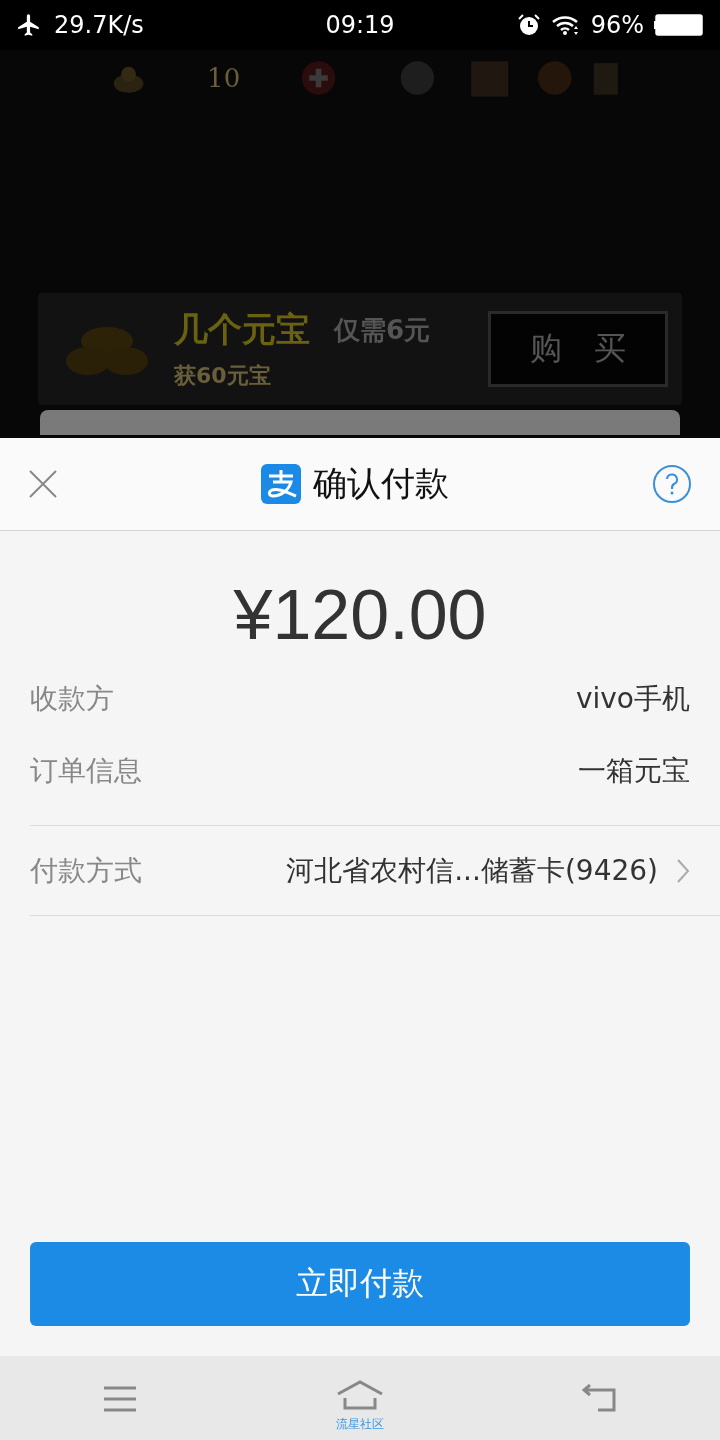 The width and height of the screenshot is (720, 1440). What do you see at coordinates (242, 329) in the screenshot?
I see `offer-title: 几个元宝` at bounding box center [242, 329].